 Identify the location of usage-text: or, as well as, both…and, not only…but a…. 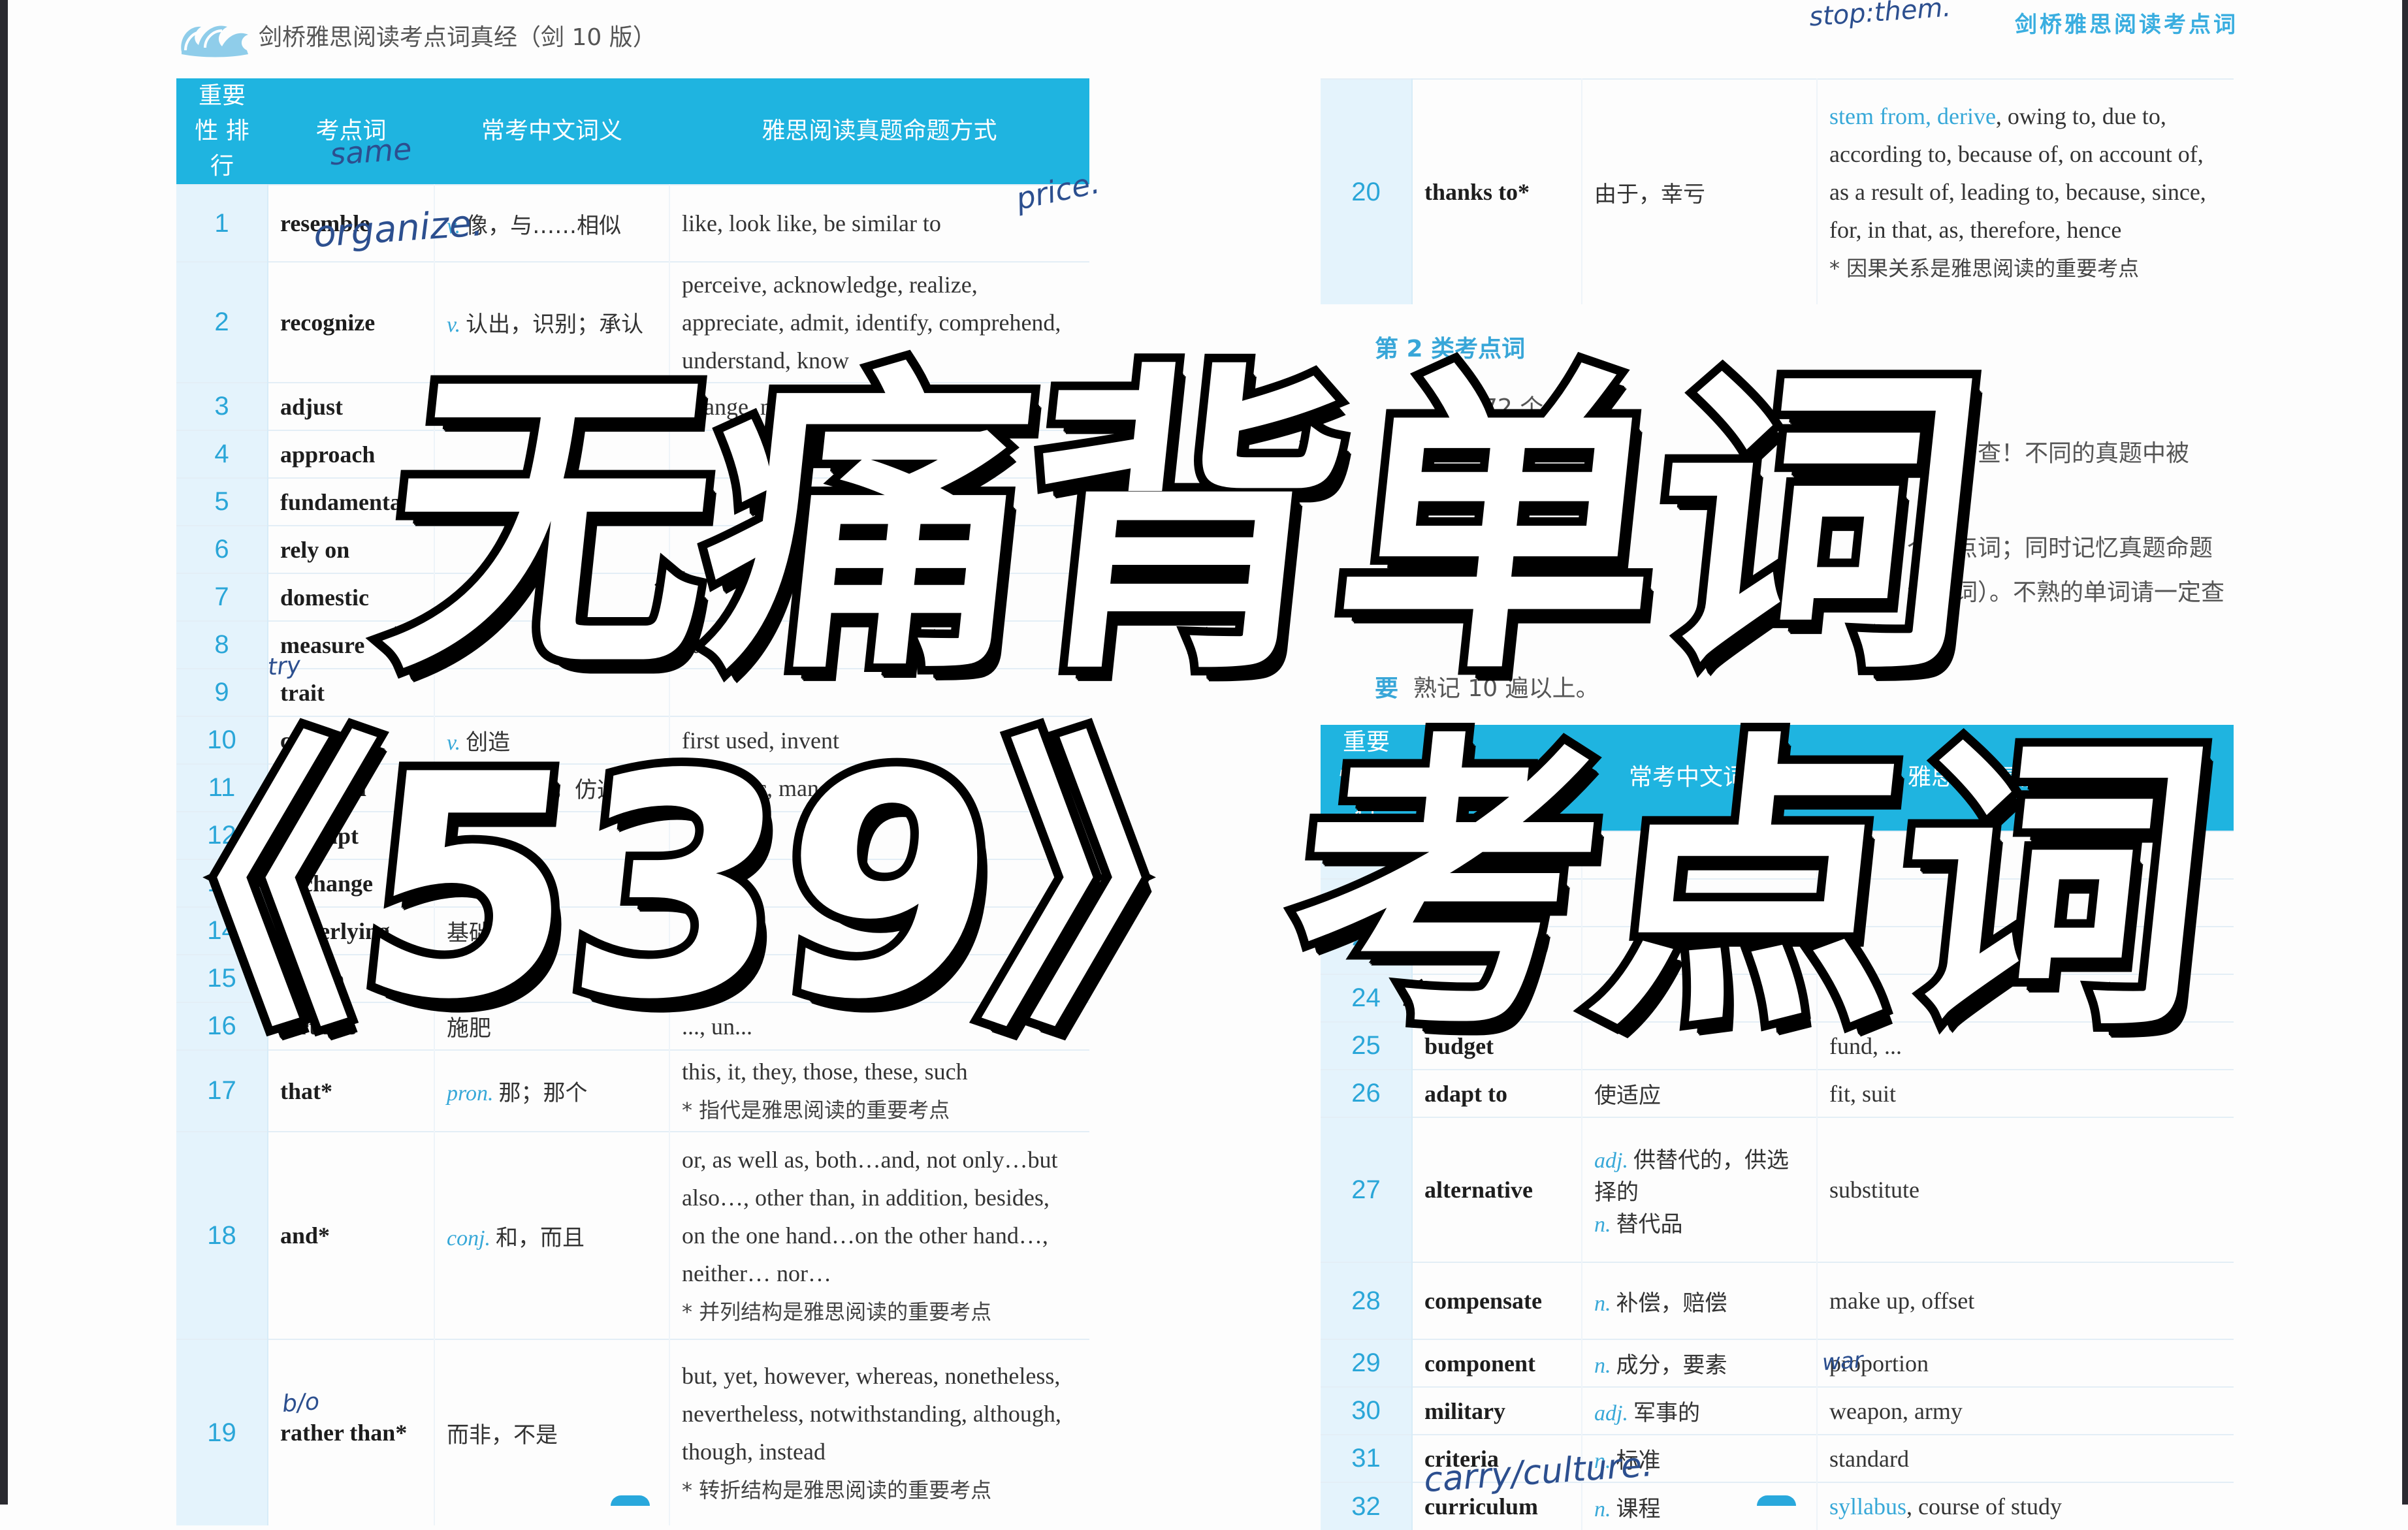
(870, 1216).